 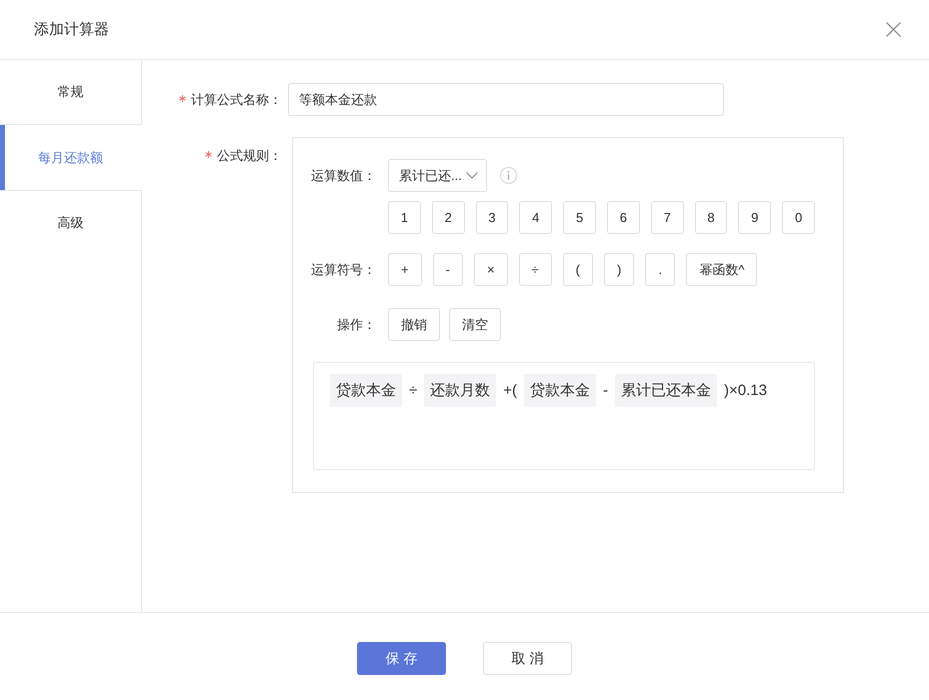 What do you see at coordinates (535, 269) in the screenshot?
I see `operator-button: ÷` at bounding box center [535, 269].